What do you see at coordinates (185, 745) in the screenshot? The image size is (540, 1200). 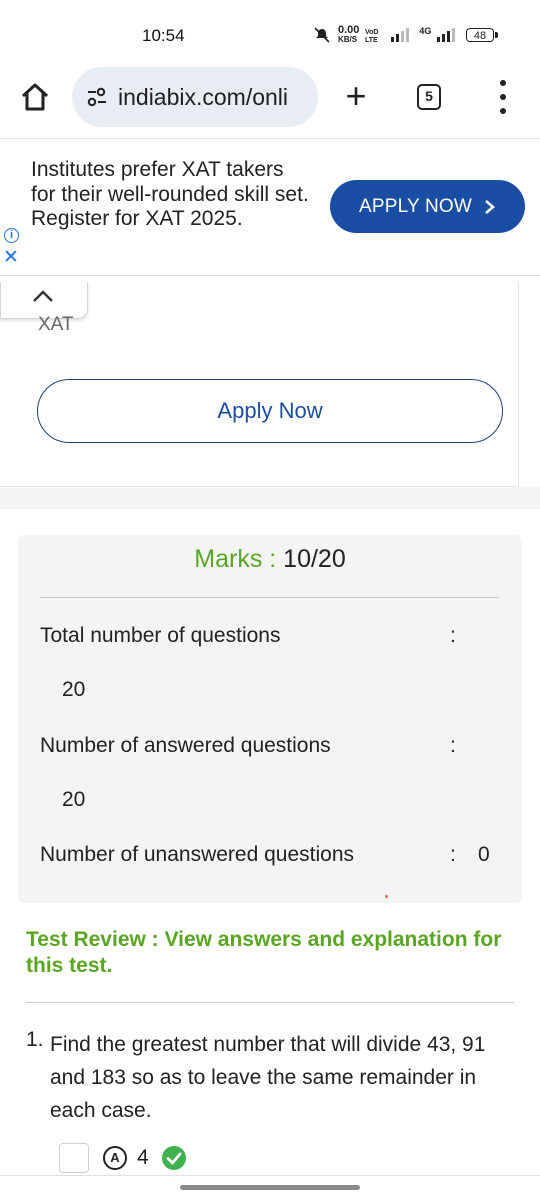 I see `answered-questions-label: Number of answered questions` at bounding box center [185, 745].